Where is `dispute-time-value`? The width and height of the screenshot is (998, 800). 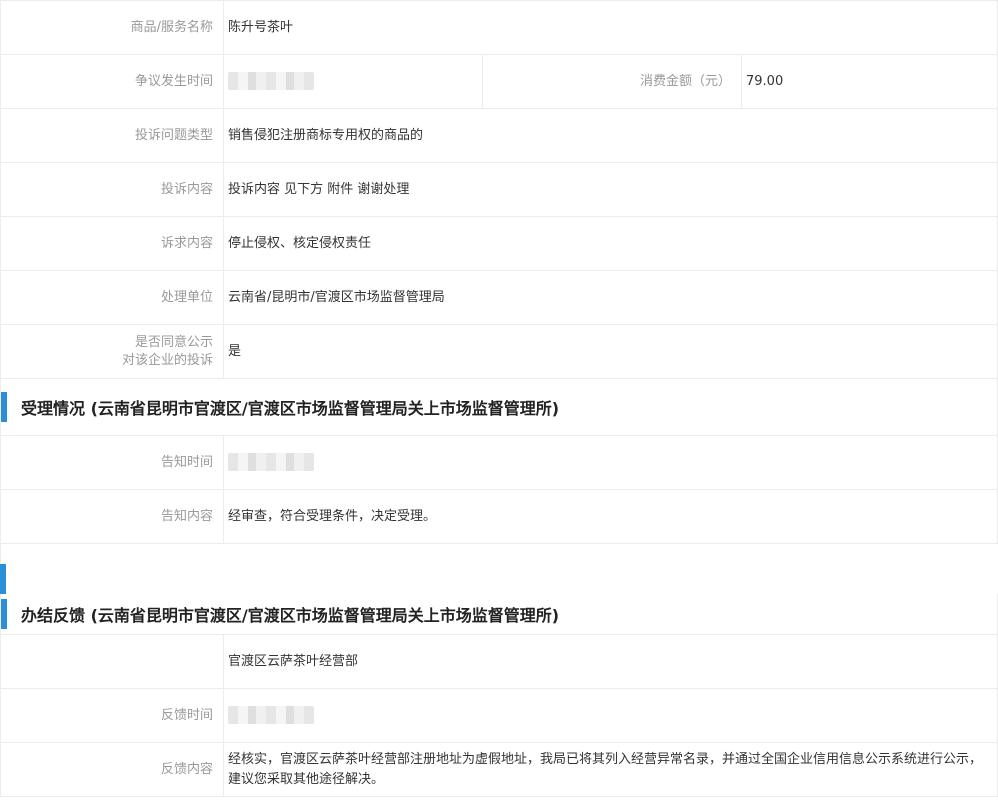
dispute-time-value is located at coordinates (353, 81).